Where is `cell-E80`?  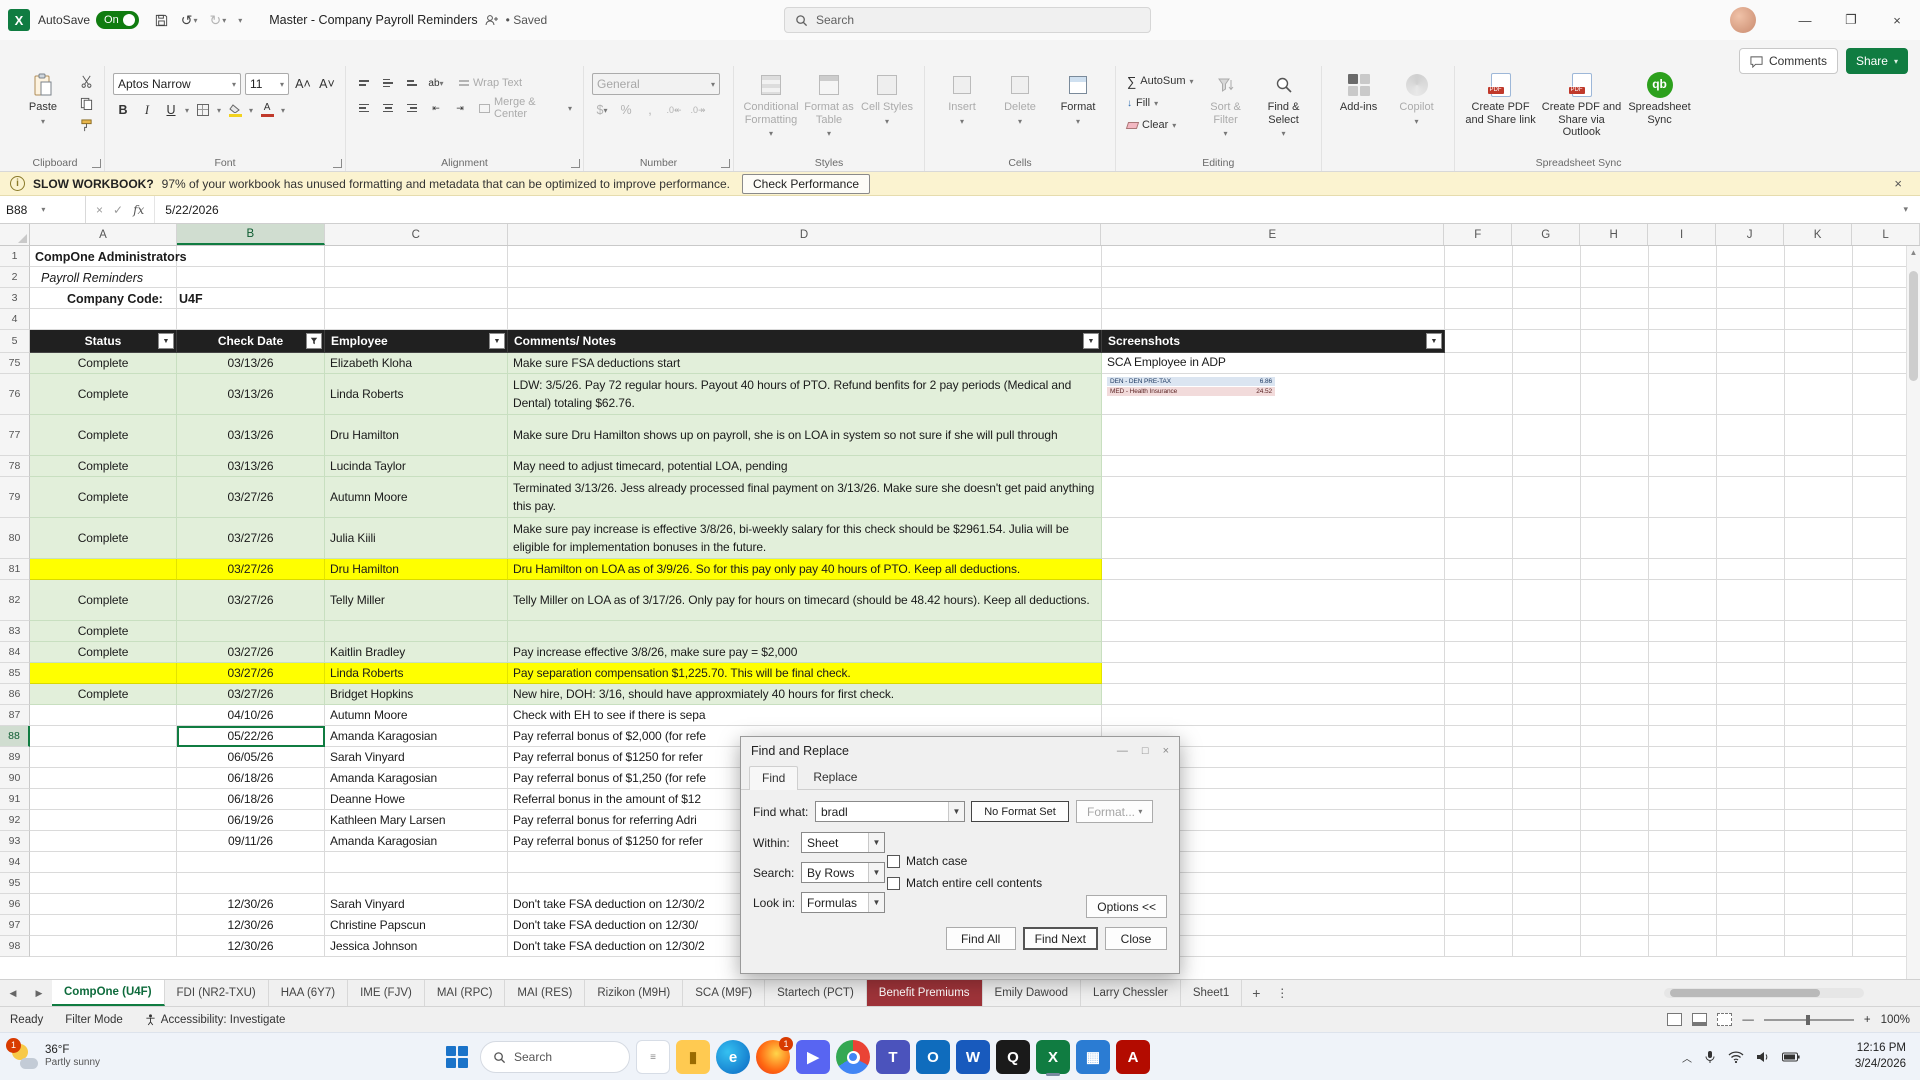
cell-E80 is located at coordinates (1273, 538).